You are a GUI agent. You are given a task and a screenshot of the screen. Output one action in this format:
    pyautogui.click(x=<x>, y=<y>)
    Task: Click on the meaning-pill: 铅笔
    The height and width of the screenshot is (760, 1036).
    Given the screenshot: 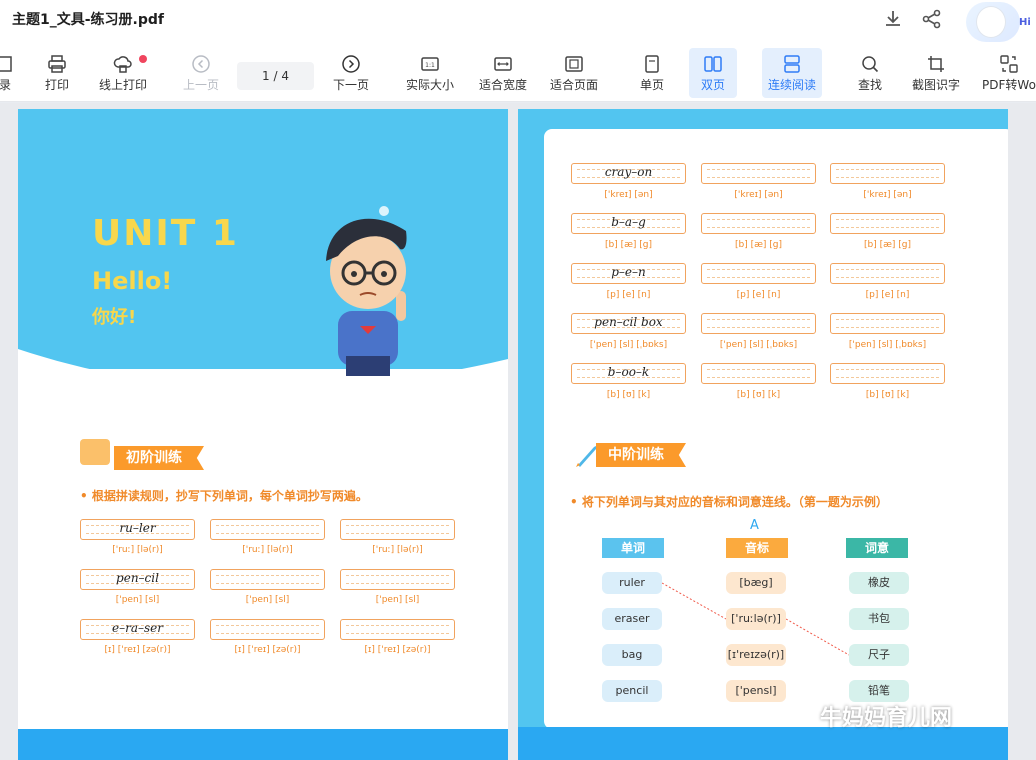 What is the action you would take?
    pyautogui.click(x=879, y=691)
    